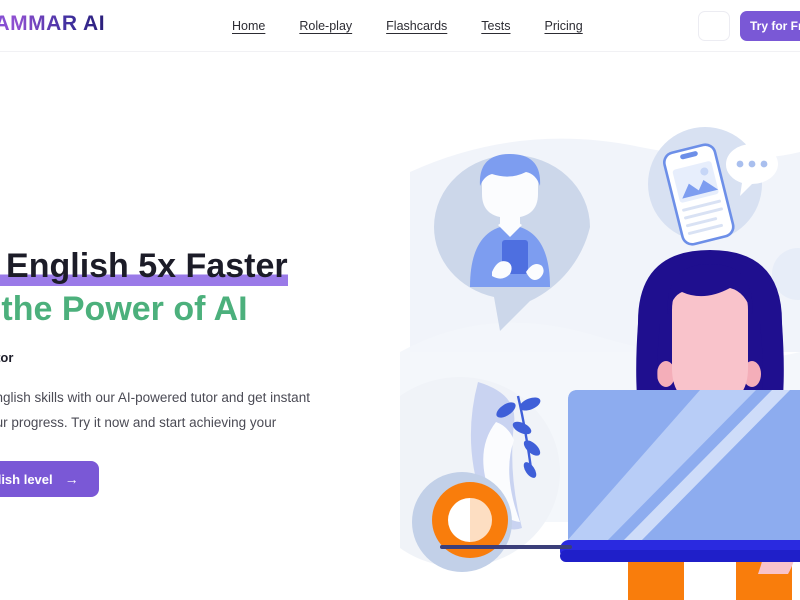 This screenshot has width=800, height=600. Describe the element at coordinates (714, 26) in the screenshot. I see `language-selector-button` at that location.